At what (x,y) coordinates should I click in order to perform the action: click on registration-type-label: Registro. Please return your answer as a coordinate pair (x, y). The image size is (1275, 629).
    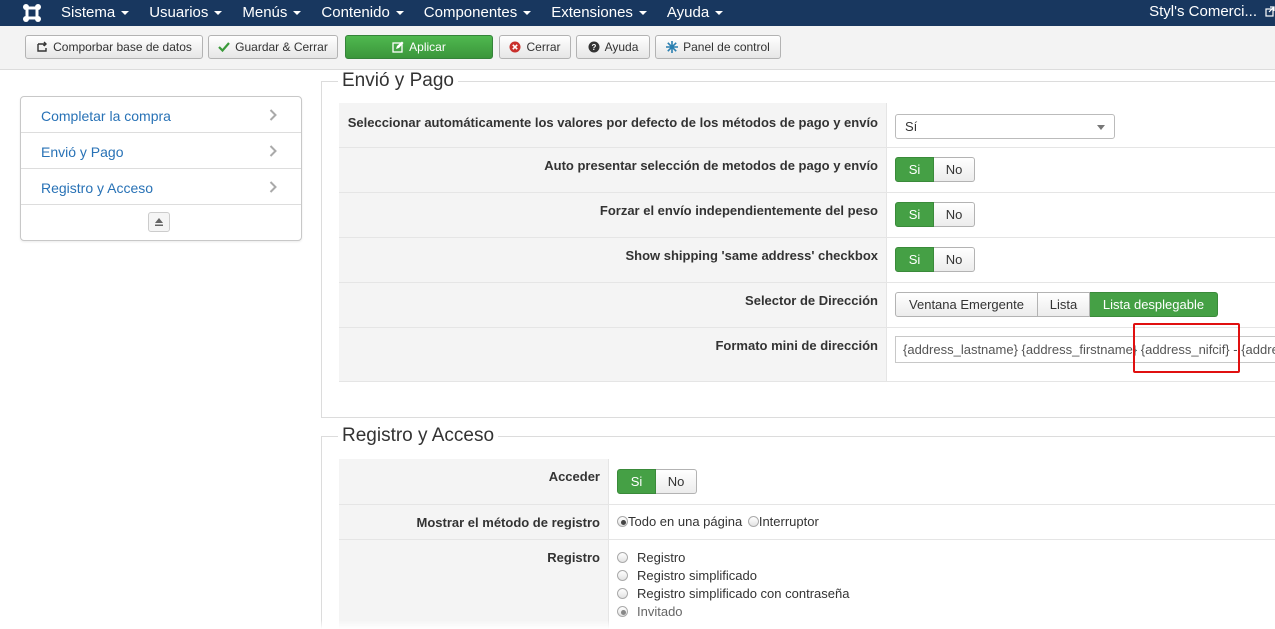
    Looking at the image, I should click on (474, 584).